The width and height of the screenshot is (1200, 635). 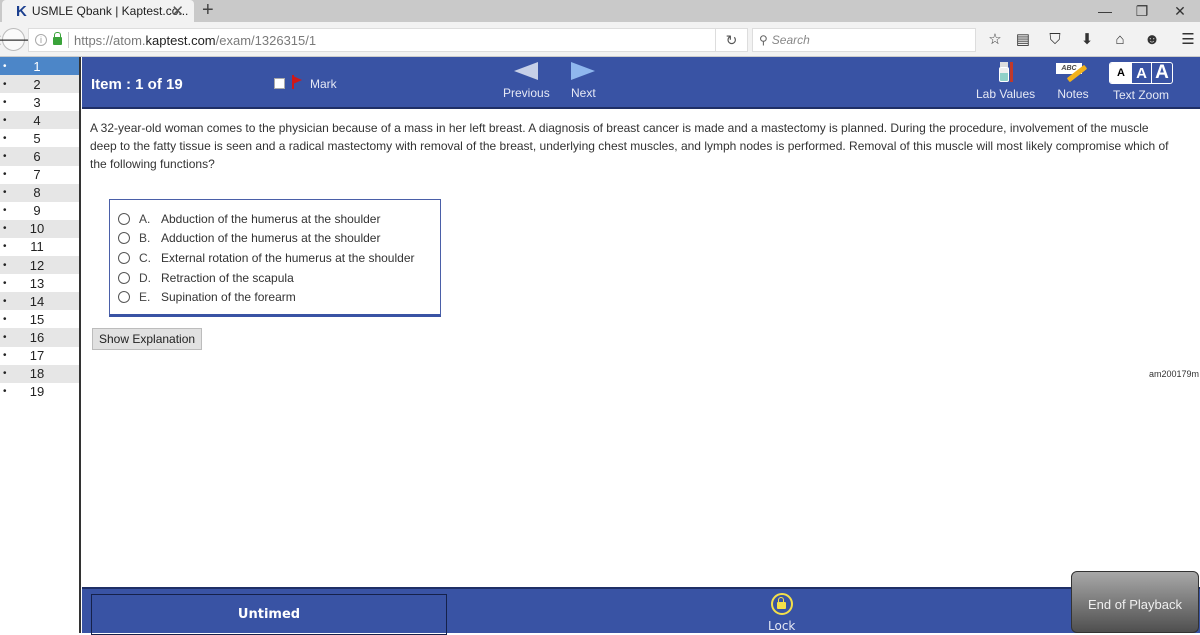 I want to click on next-button: Next, so click(x=583, y=79).